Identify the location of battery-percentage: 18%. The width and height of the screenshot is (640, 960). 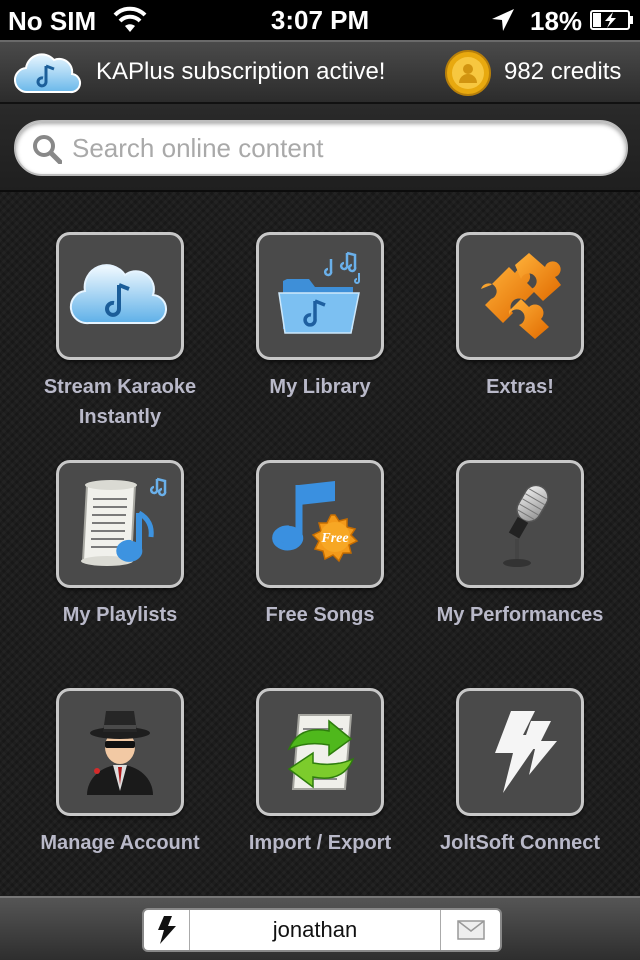
(556, 21).